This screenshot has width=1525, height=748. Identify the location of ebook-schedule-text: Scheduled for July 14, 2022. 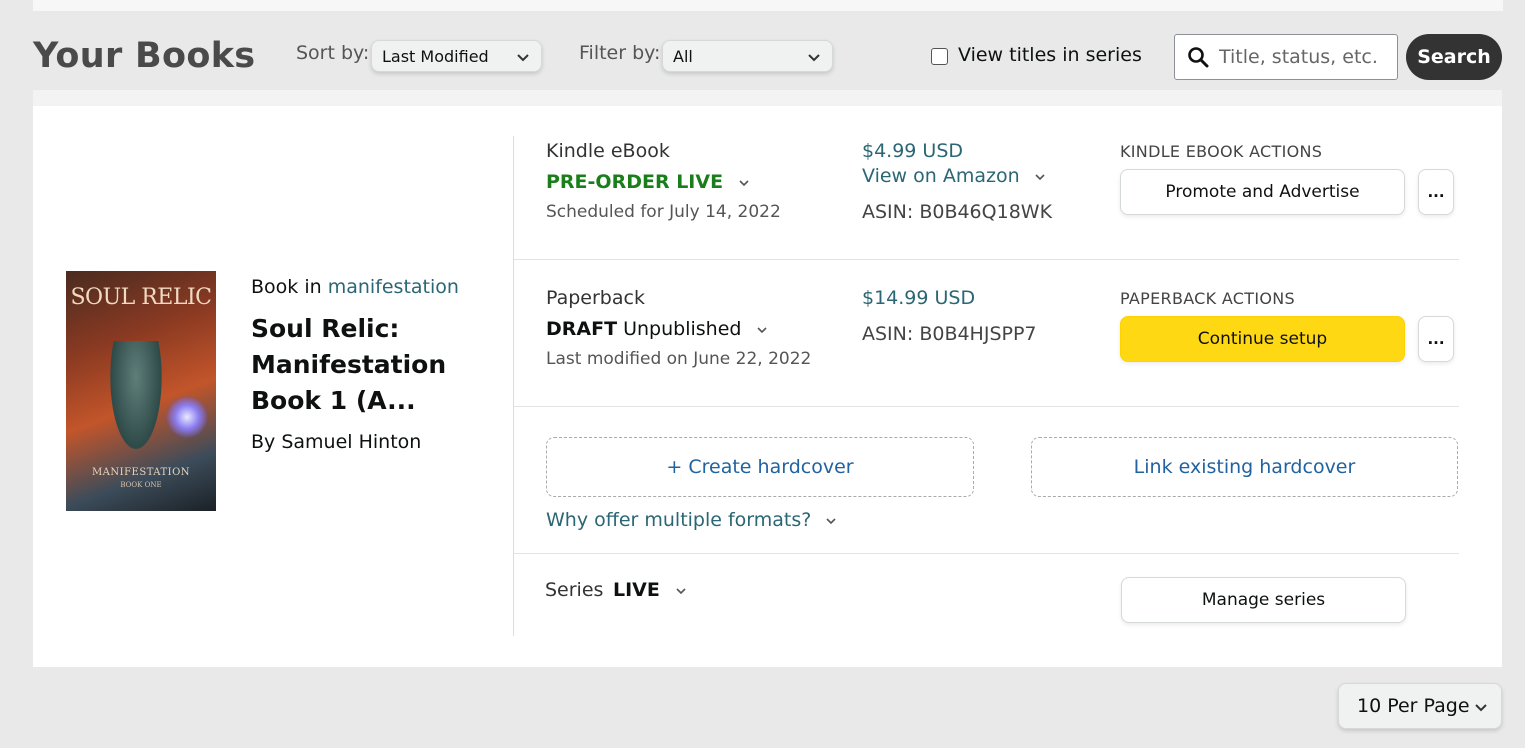
(663, 212).